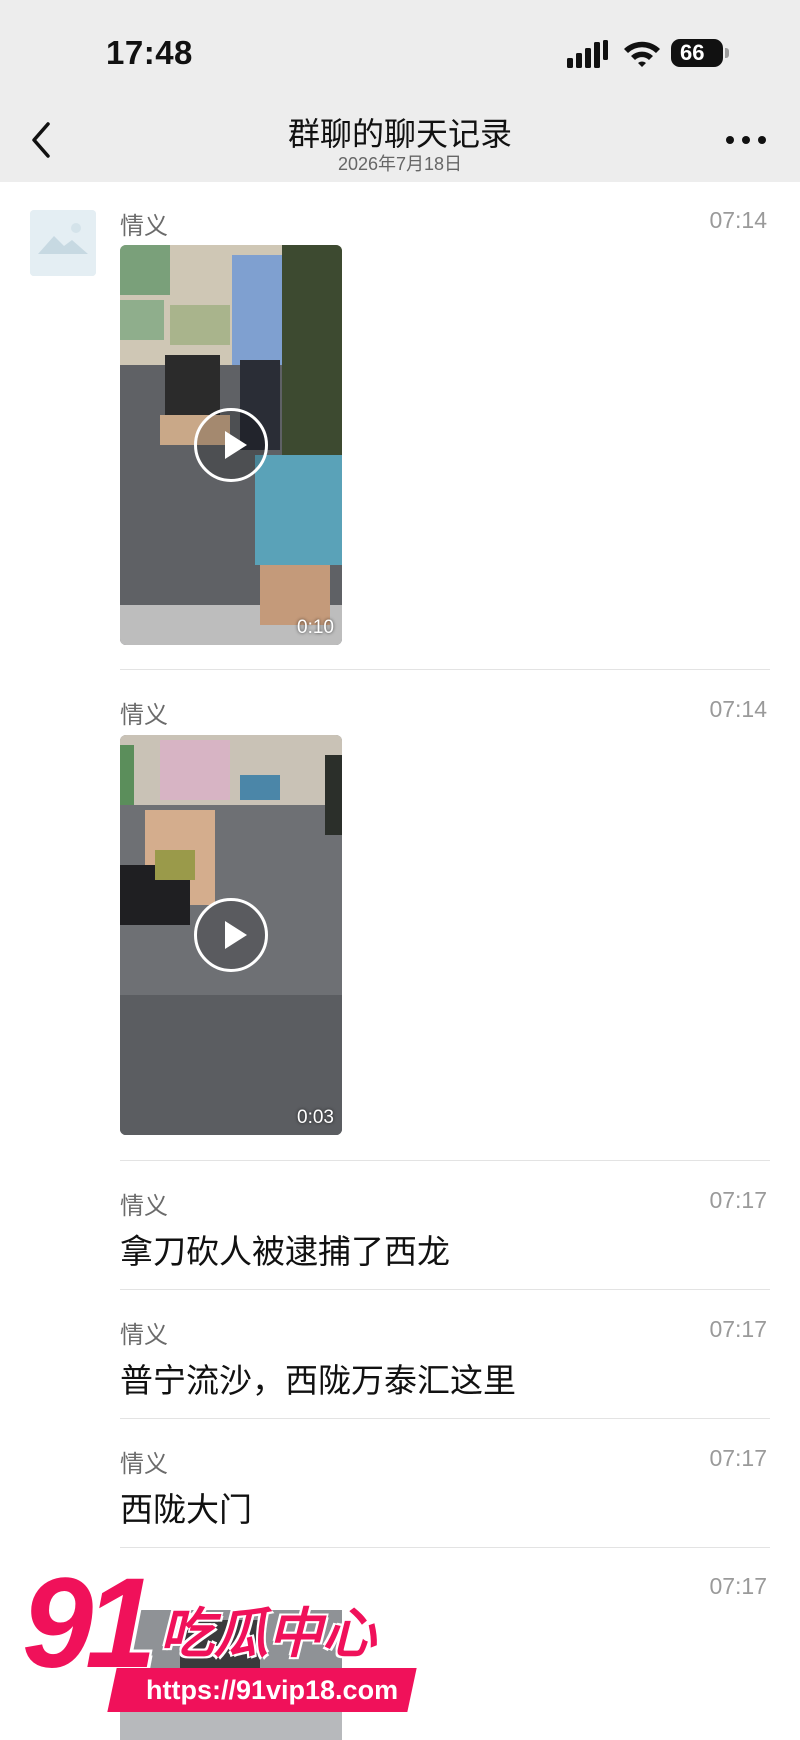  I want to click on watermark-url-banner: https://91vip18.com, so click(262, 1690).